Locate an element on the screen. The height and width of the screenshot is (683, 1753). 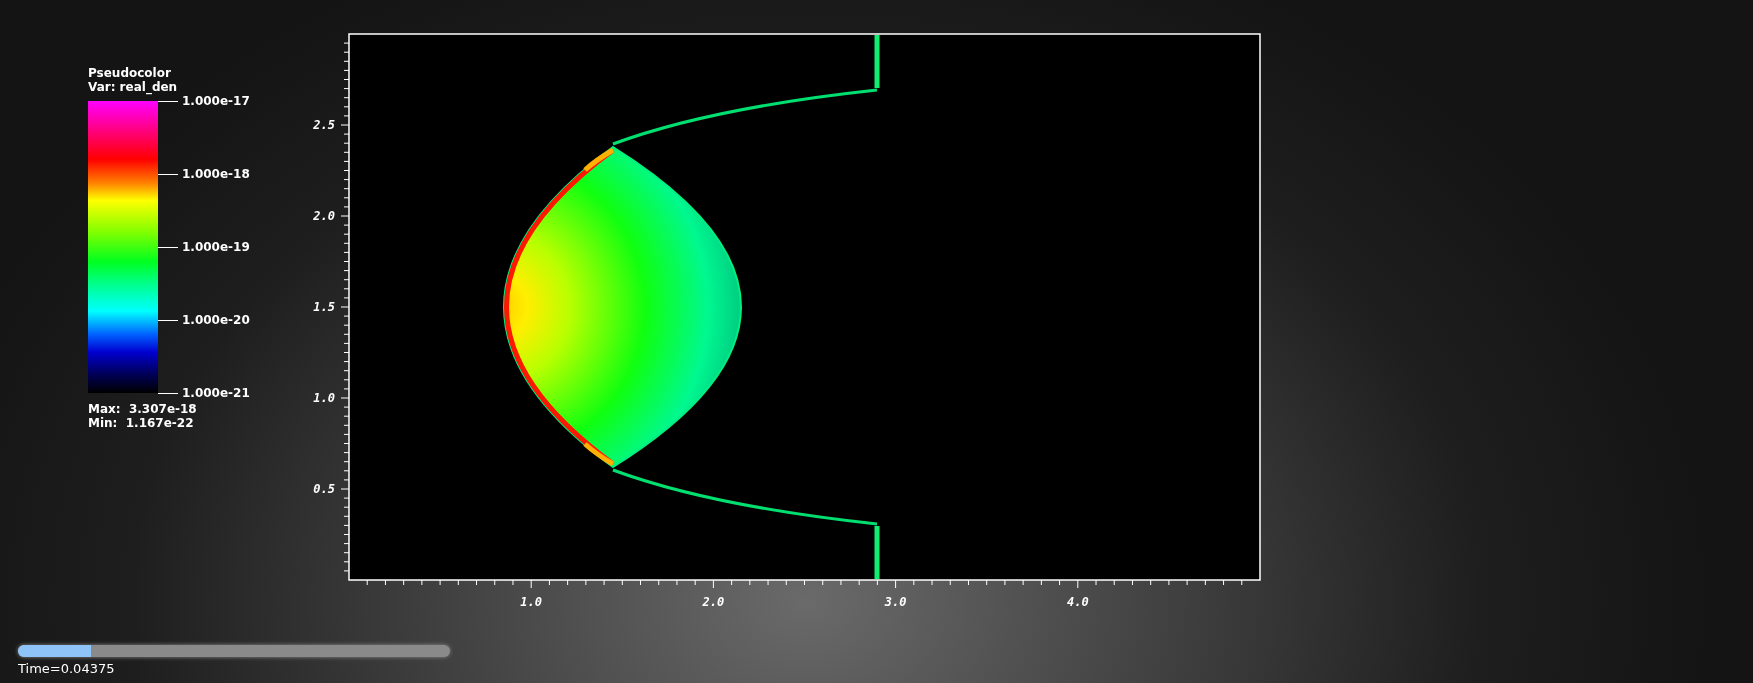
colorbar-tick-label: 1.000e-20 is located at coordinates (216, 320).